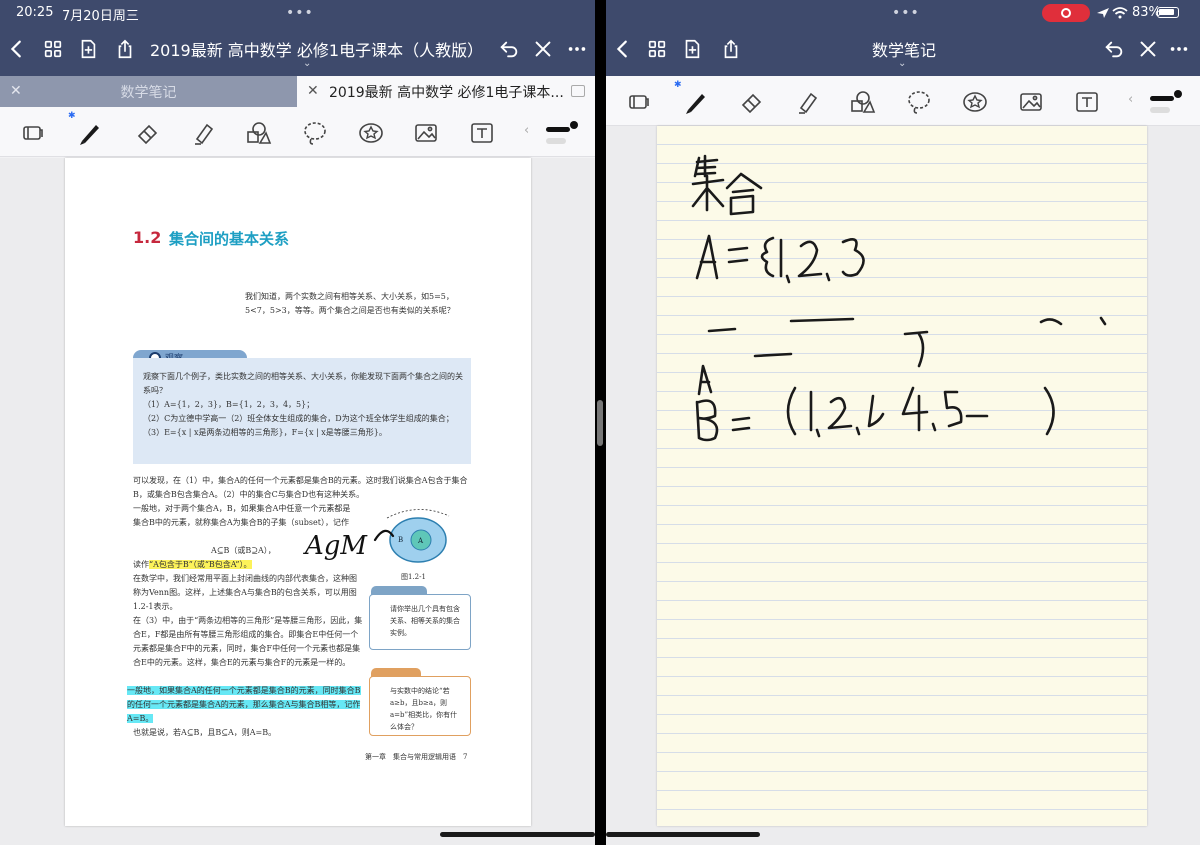 Image resolution: width=1200 pixels, height=845 pixels. Describe the element at coordinates (298, 418) in the screenshot. I see `observe-line: （2）C为立德中学高一（2）班全体女生组成的集合，D为这个班全体学生组成的集合；` at that location.